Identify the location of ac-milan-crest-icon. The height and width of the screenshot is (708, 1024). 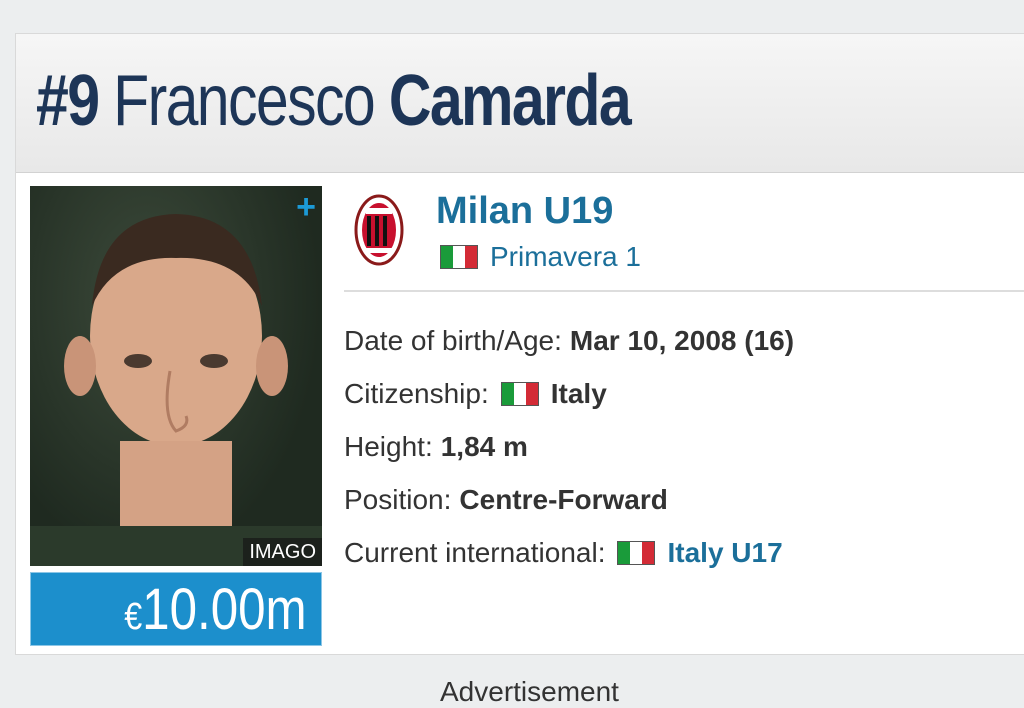
(379, 230).